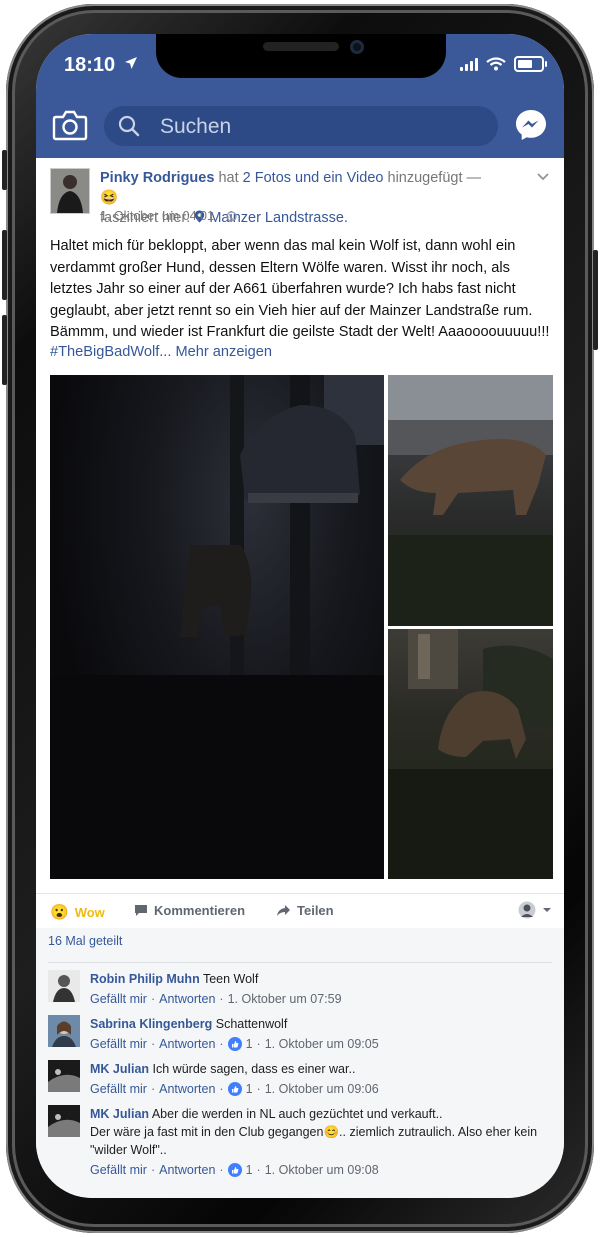 This screenshot has width=600, height=1237. I want to click on photo-wolf-grass-icon, so click(470, 754).